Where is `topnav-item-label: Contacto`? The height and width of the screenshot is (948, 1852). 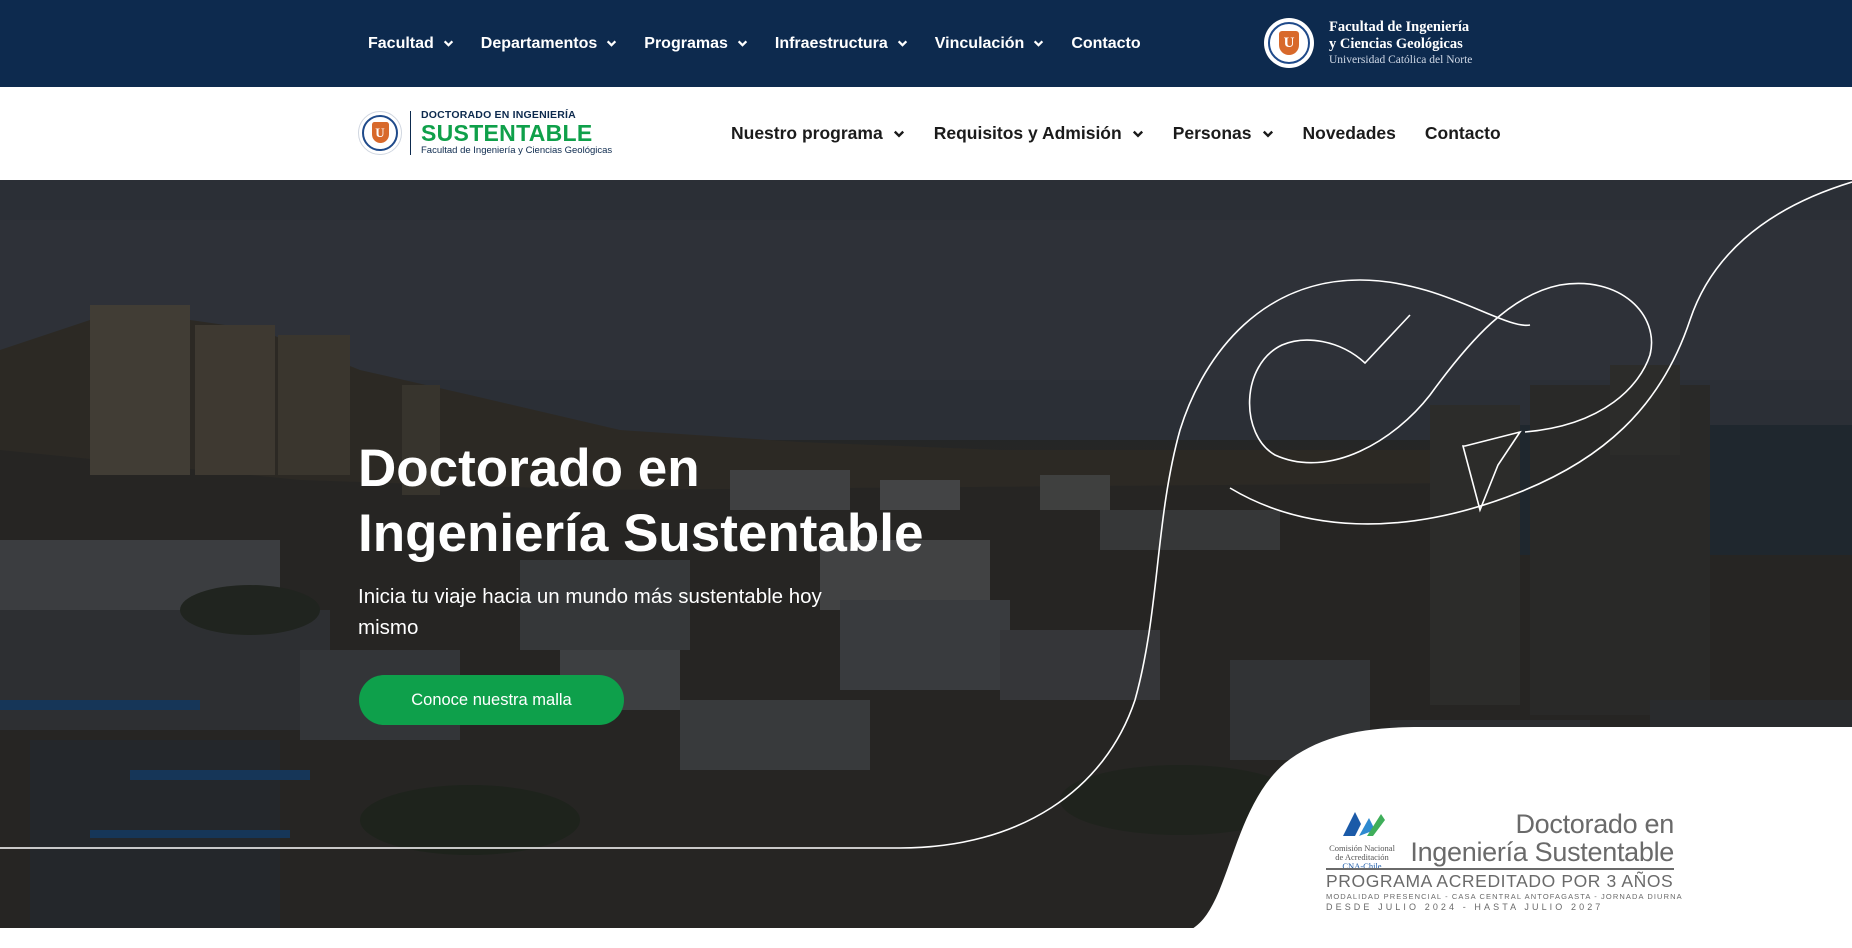 topnav-item-label: Contacto is located at coordinates (1106, 43).